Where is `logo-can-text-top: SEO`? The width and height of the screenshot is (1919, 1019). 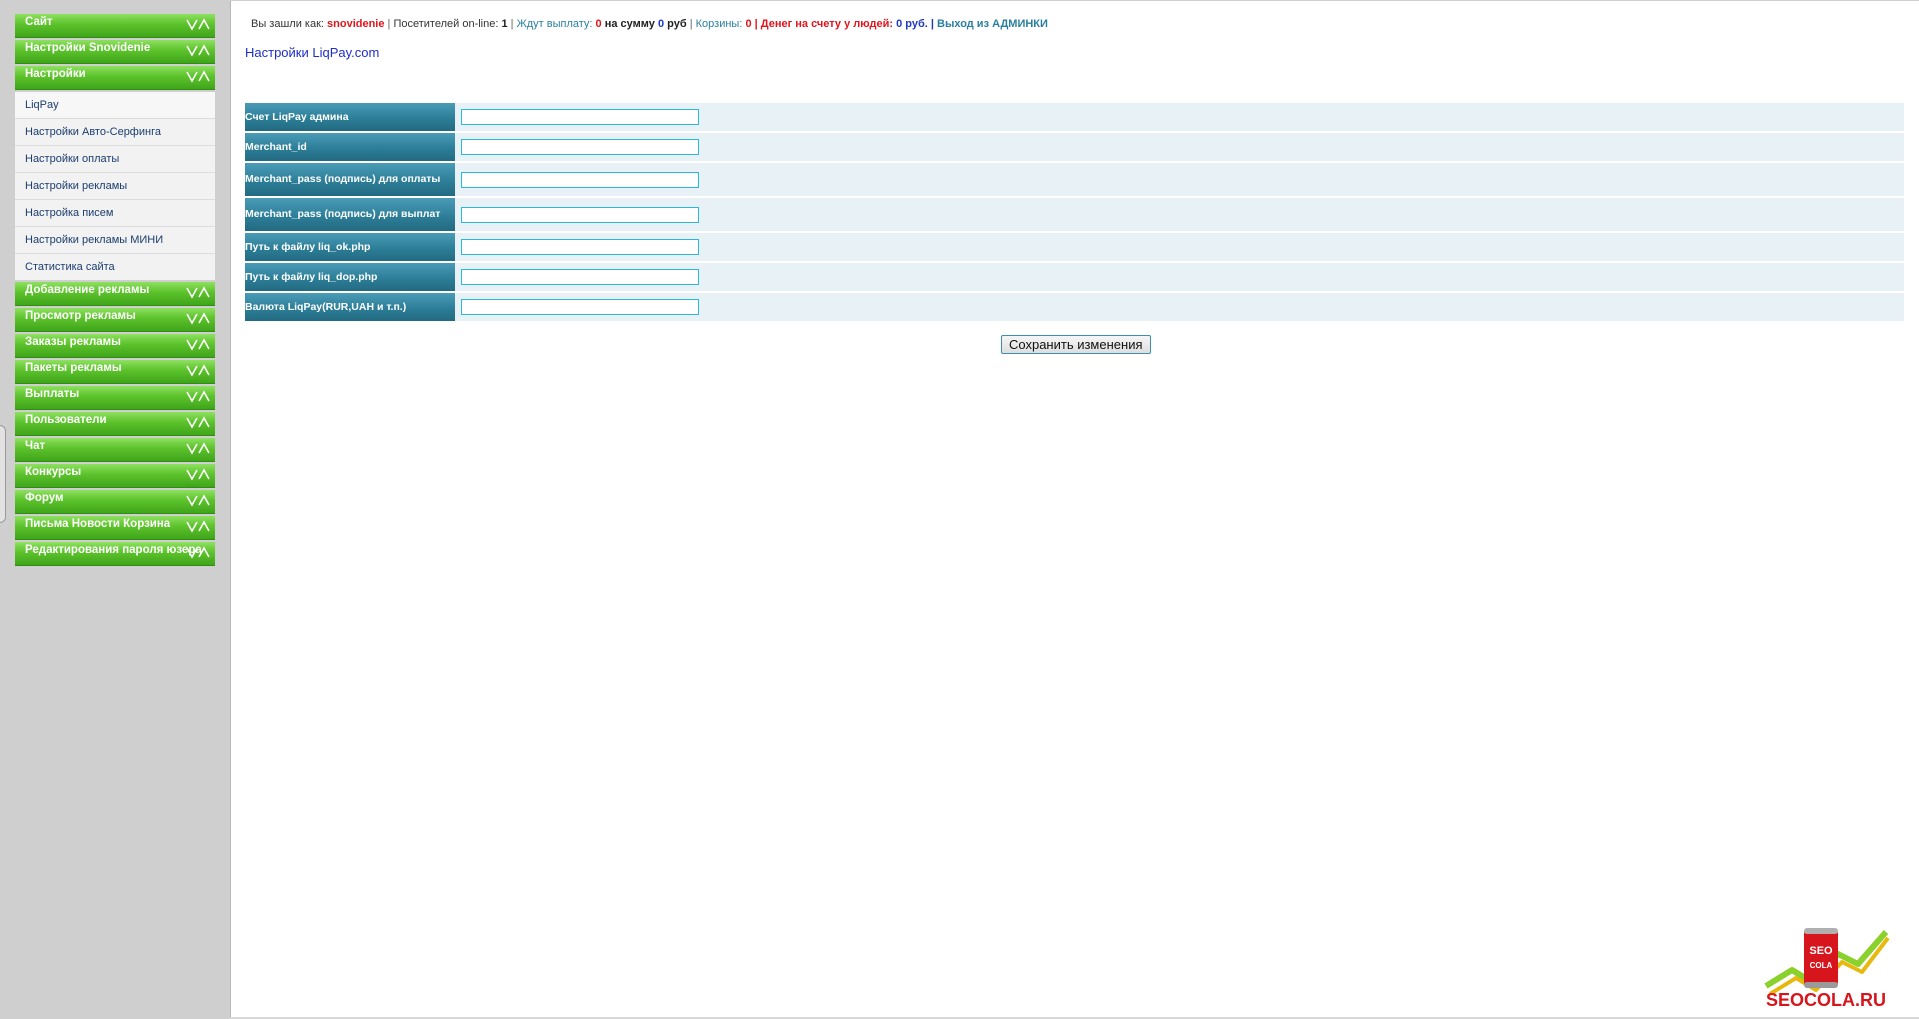
logo-can-text-top: SEO is located at coordinates (1821, 951).